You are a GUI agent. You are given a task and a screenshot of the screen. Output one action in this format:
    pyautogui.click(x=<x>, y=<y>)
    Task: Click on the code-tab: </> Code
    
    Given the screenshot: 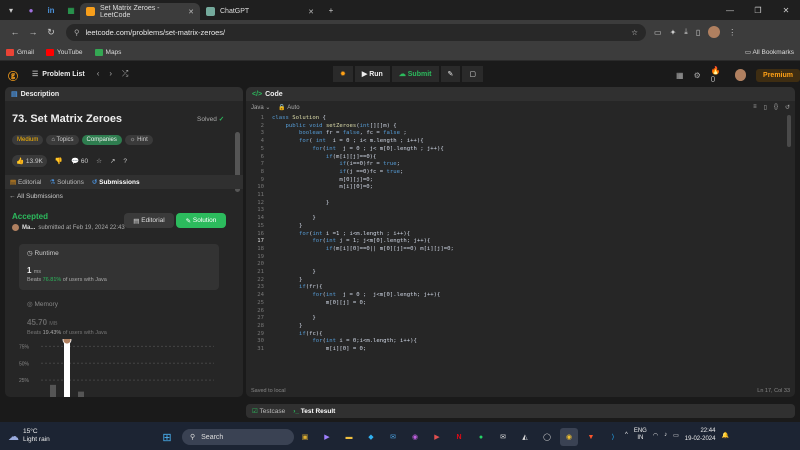 What is the action you would take?
    pyautogui.click(x=520, y=94)
    